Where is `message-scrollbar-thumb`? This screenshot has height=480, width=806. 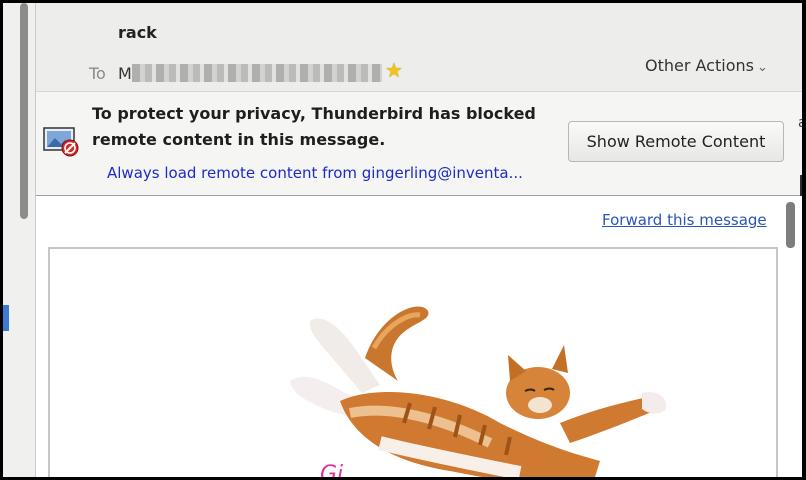 message-scrollbar-thumb is located at coordinates (790, 225).